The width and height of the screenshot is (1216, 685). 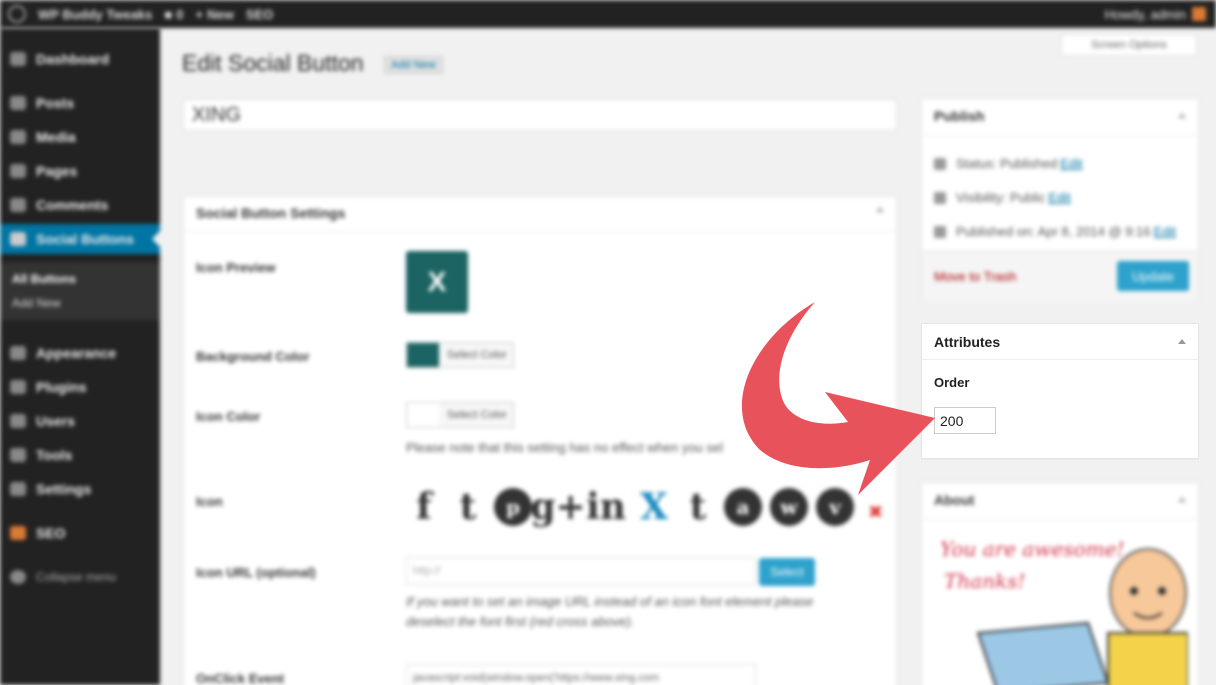 What do you see at coordinates (787, 572) in the screenshot?
I see `select-image-button: Select` at bounding box center [787, 572].